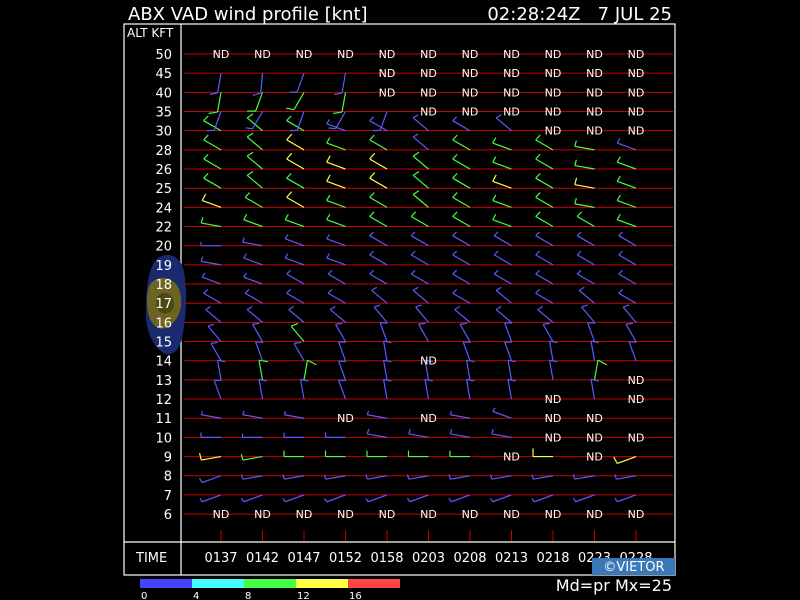  What do you see at coordinates (304, 514) in the screenshot?
I see `nd-6-0147: ND` at bounding box center [304, 514].